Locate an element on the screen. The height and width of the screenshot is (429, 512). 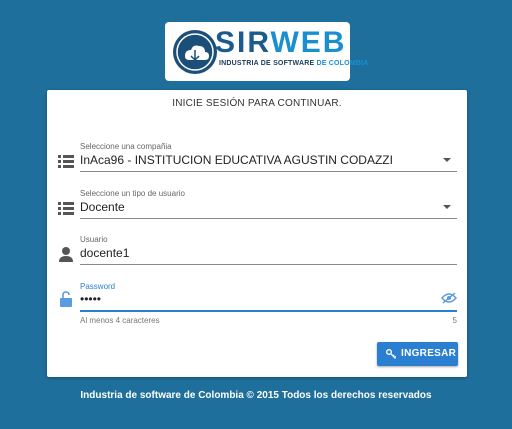
password-label: Password is located at coordinates (98, 286).